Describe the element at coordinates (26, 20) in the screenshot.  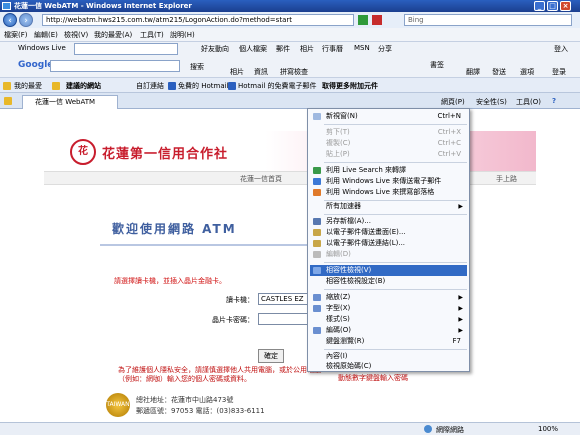
I see `forward-button: ›` at that location.